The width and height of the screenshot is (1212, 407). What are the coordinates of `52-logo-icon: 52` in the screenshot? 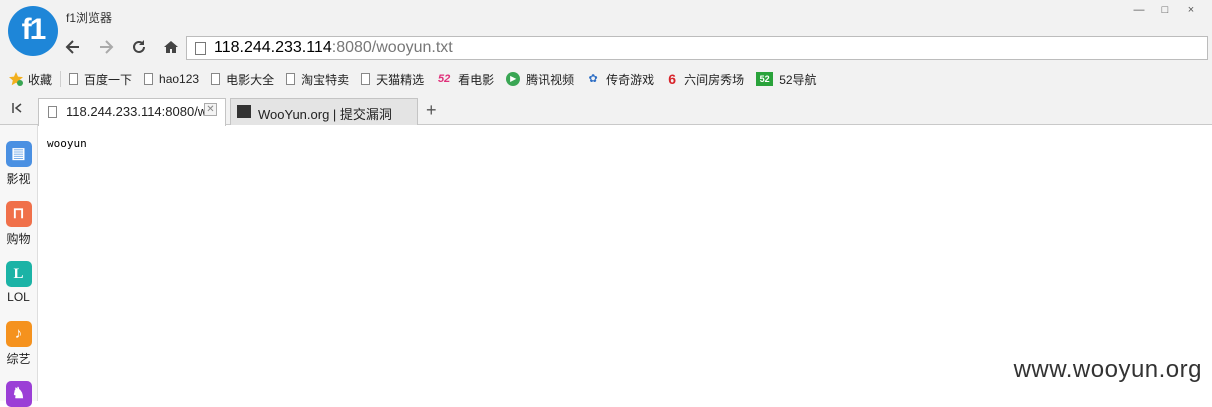 It's located at (444, 78).